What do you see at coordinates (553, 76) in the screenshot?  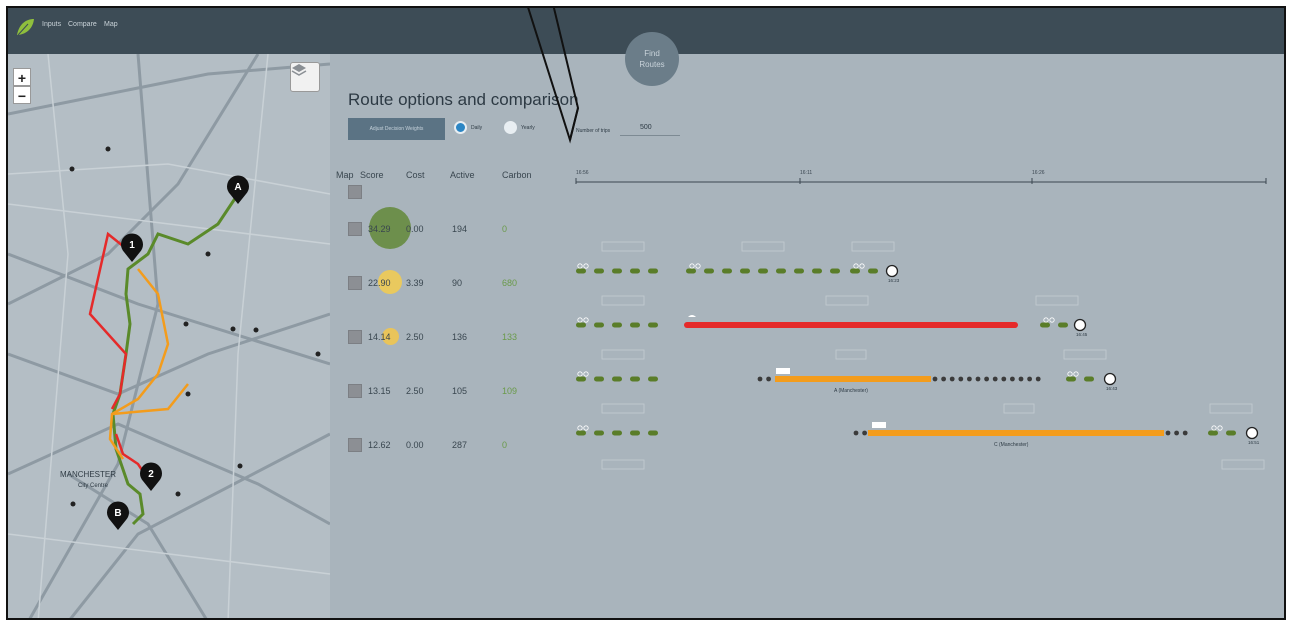 I see `callout-pointer` at bounding box center [553, 76].